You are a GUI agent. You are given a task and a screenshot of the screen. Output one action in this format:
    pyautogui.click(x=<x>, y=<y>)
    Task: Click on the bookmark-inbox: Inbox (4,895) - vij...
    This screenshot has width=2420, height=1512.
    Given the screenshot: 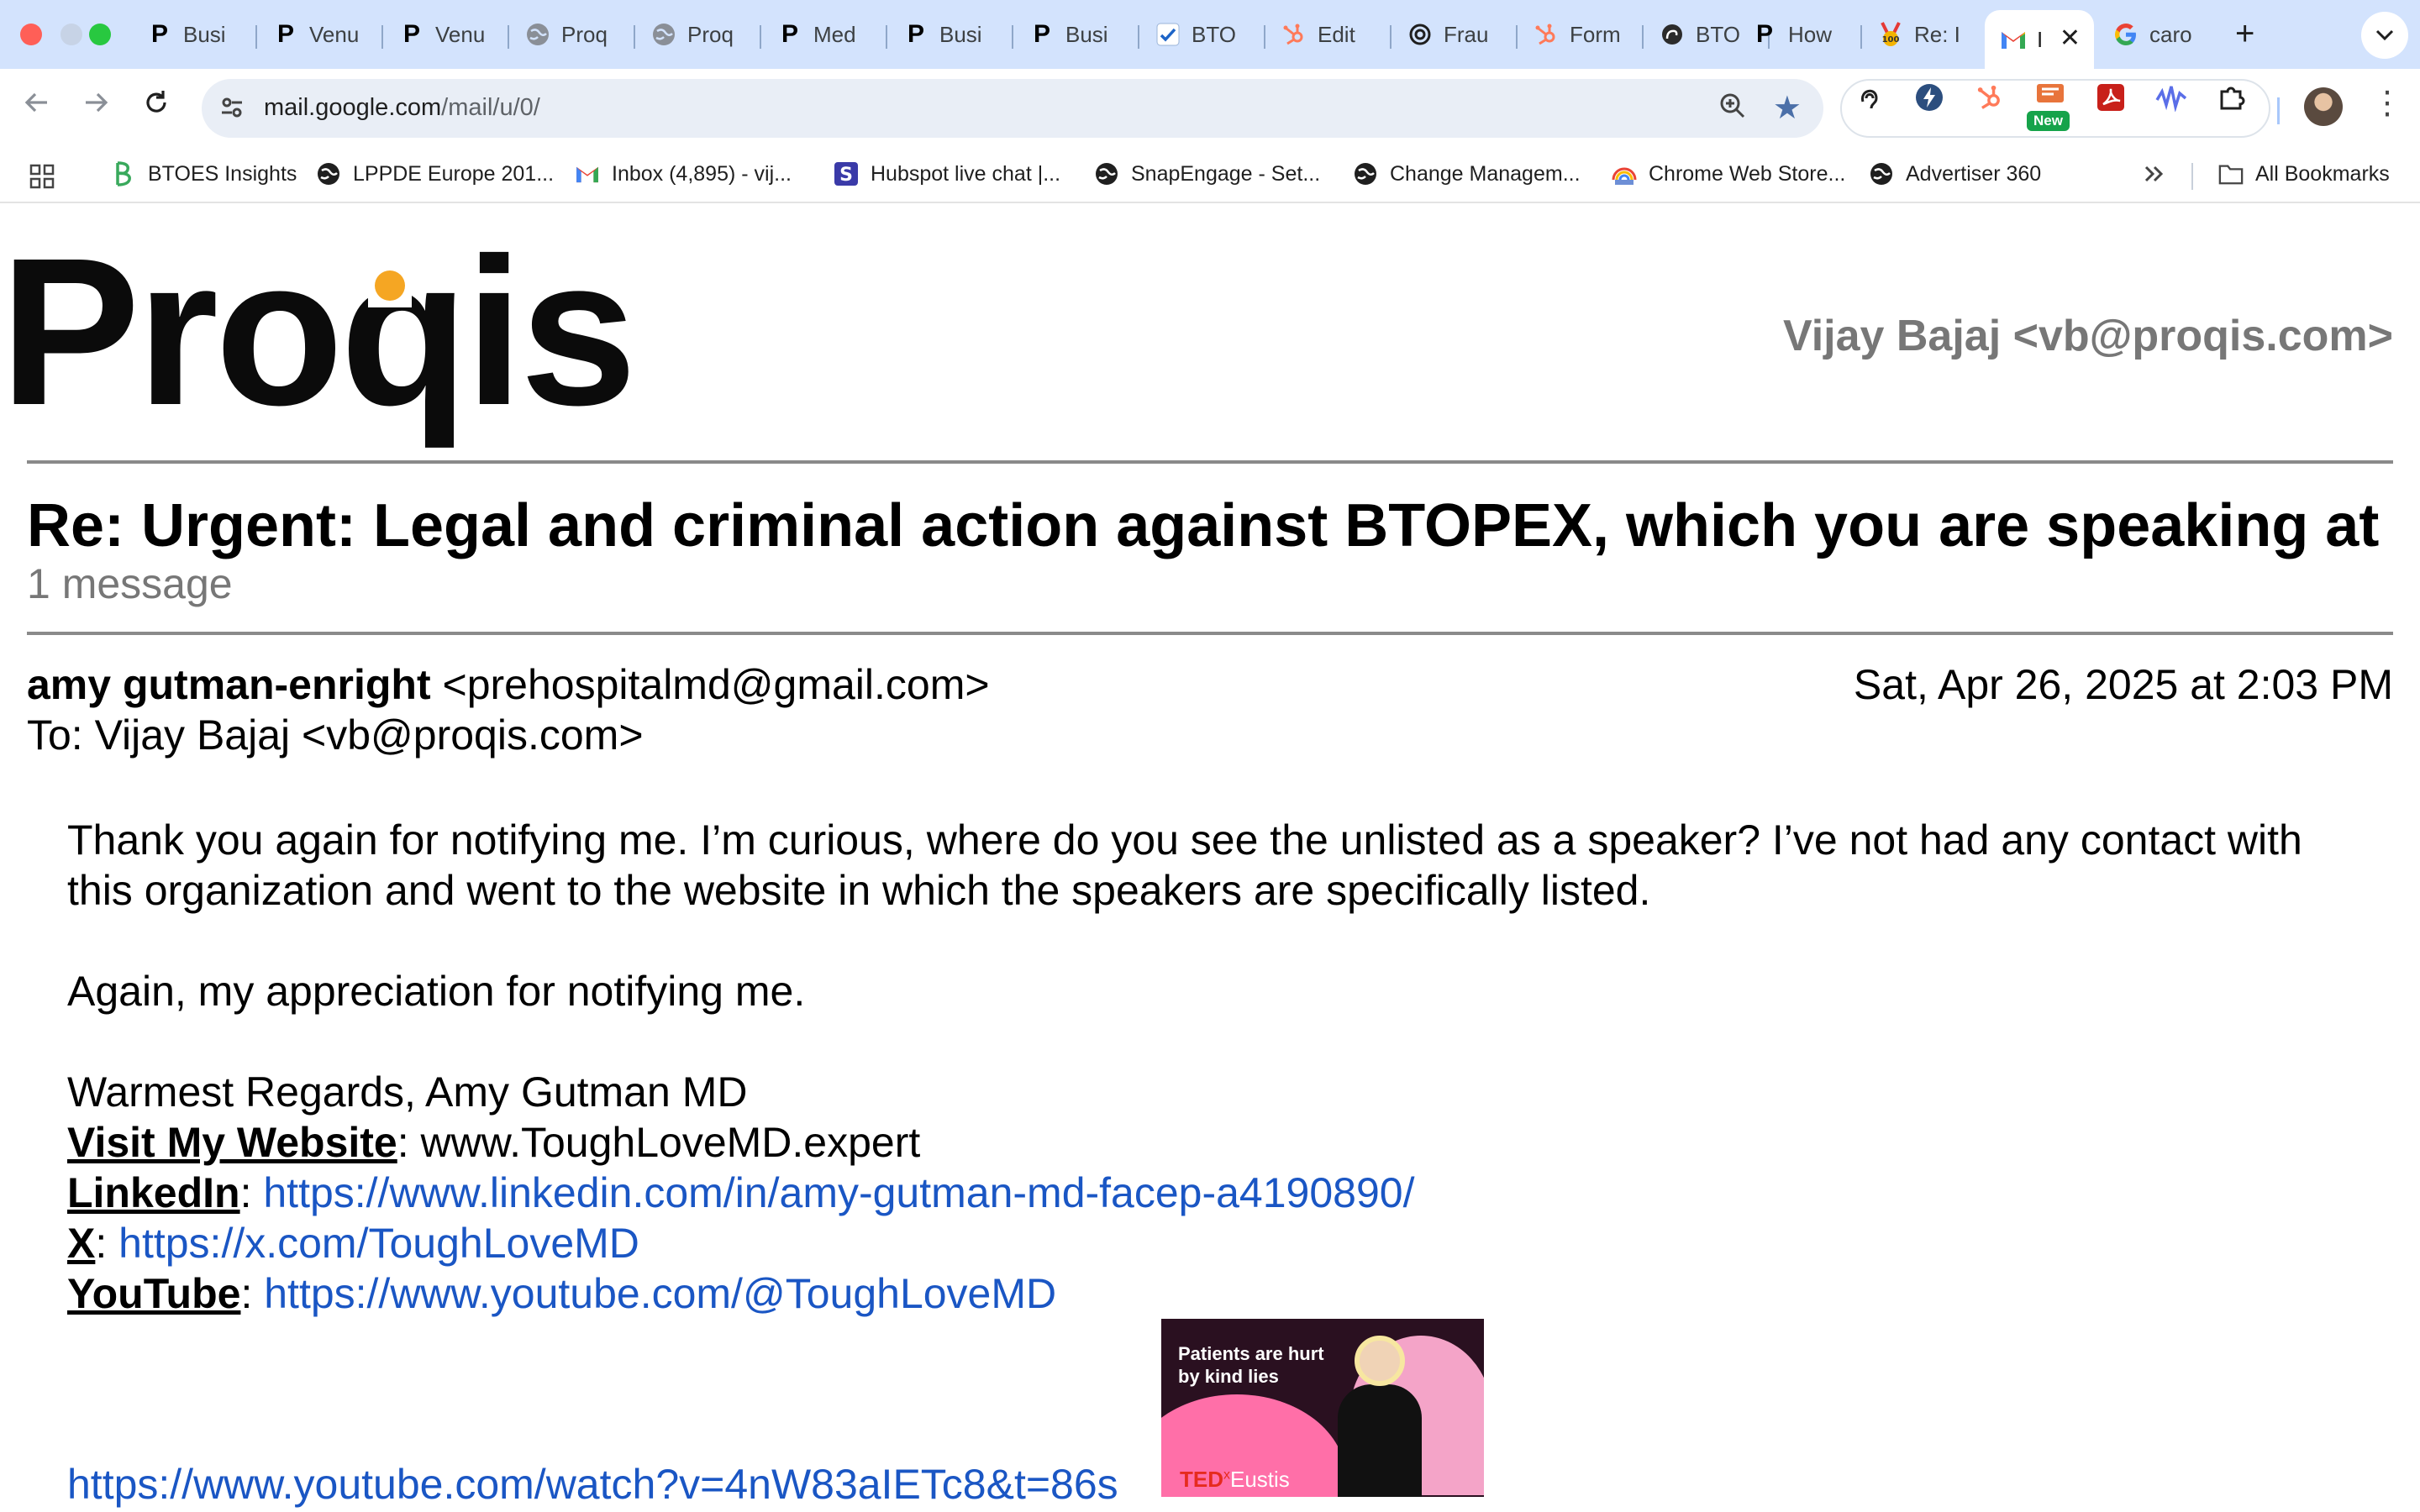 What is the action you would take?
    pyautogui.click(x=683, y=173)
    